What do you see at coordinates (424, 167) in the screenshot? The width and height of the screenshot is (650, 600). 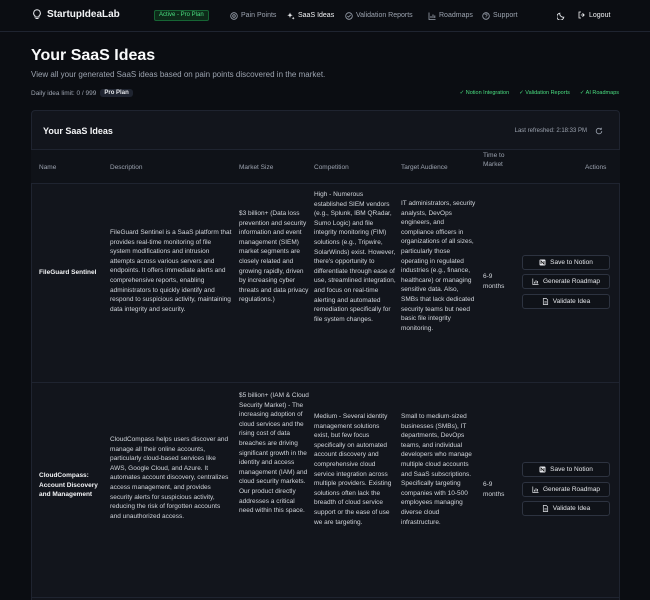 I see `col-target-audience: Target Audience` at bounding box center [424, 167].